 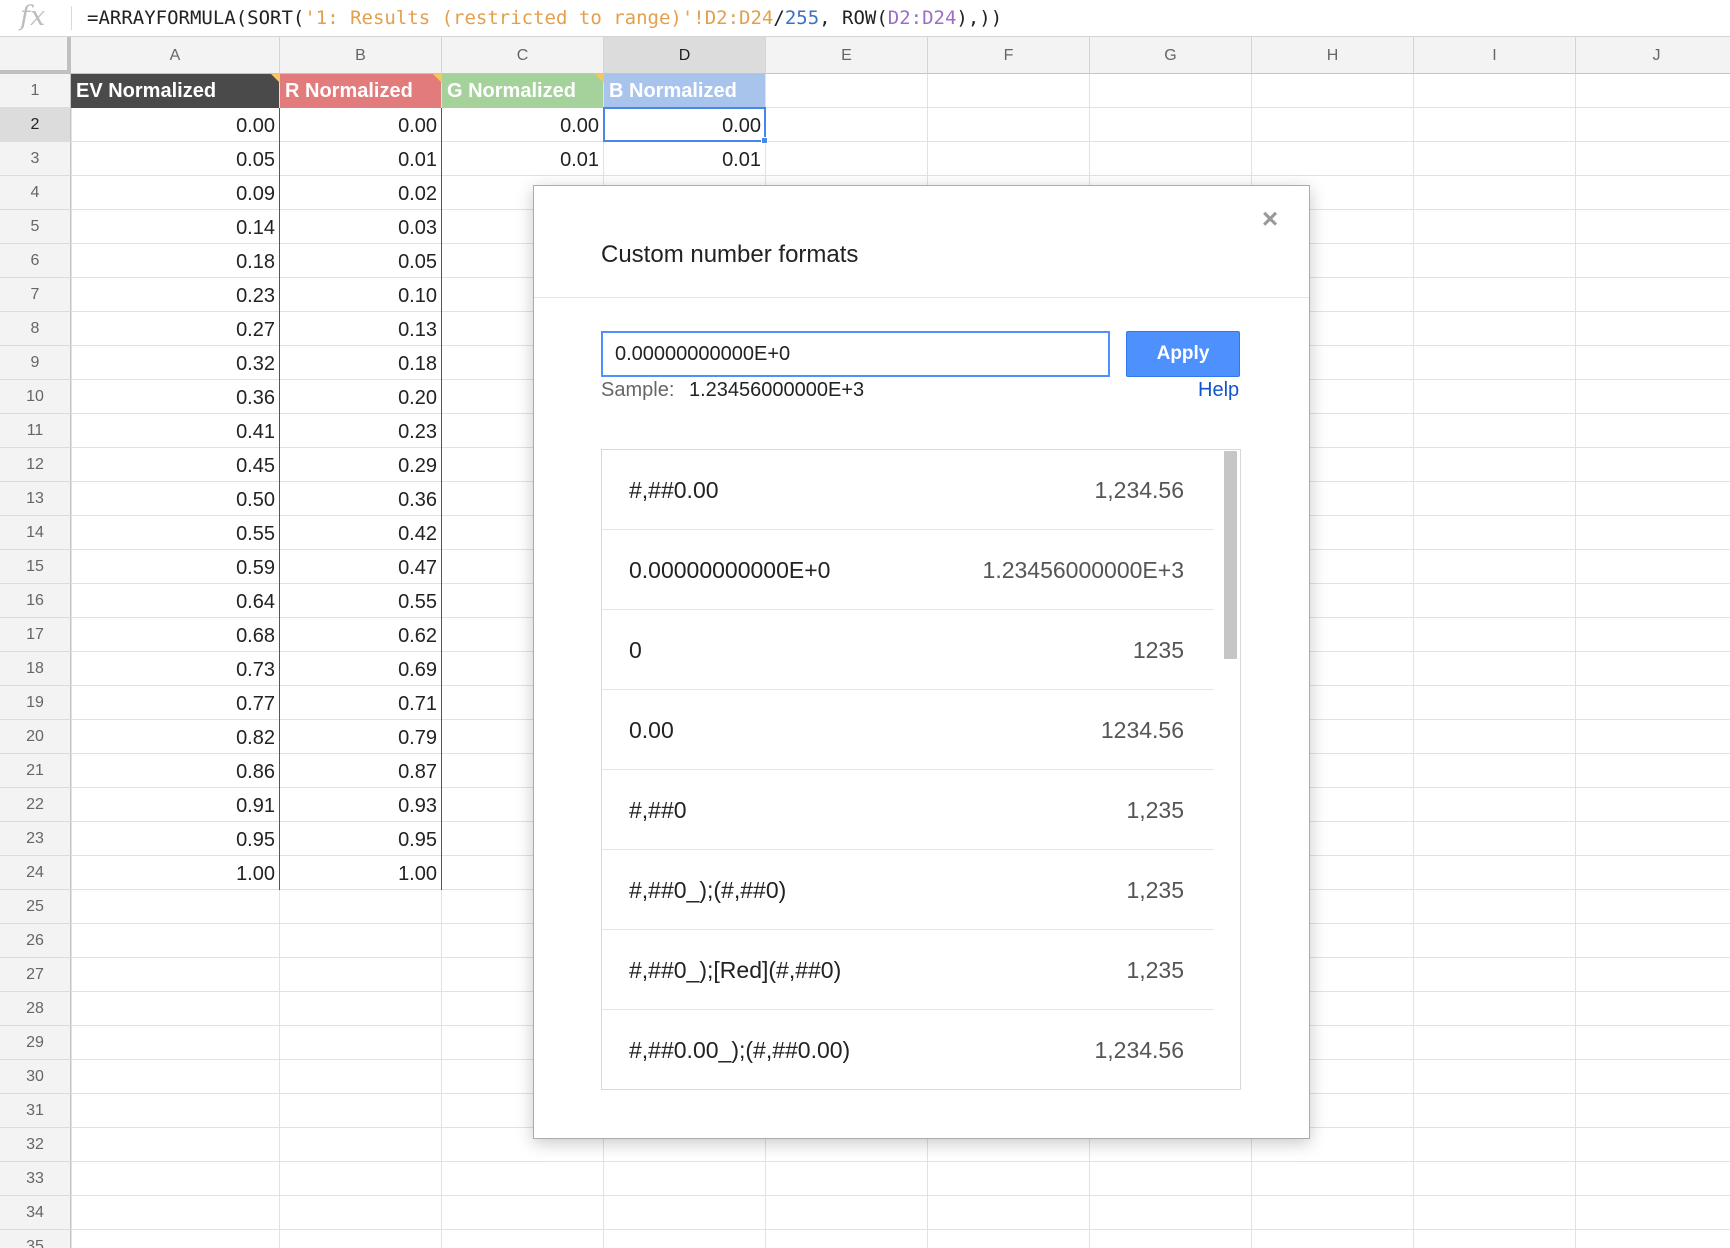 I want to click on column-header-e: E, so click(x=847, y=55).